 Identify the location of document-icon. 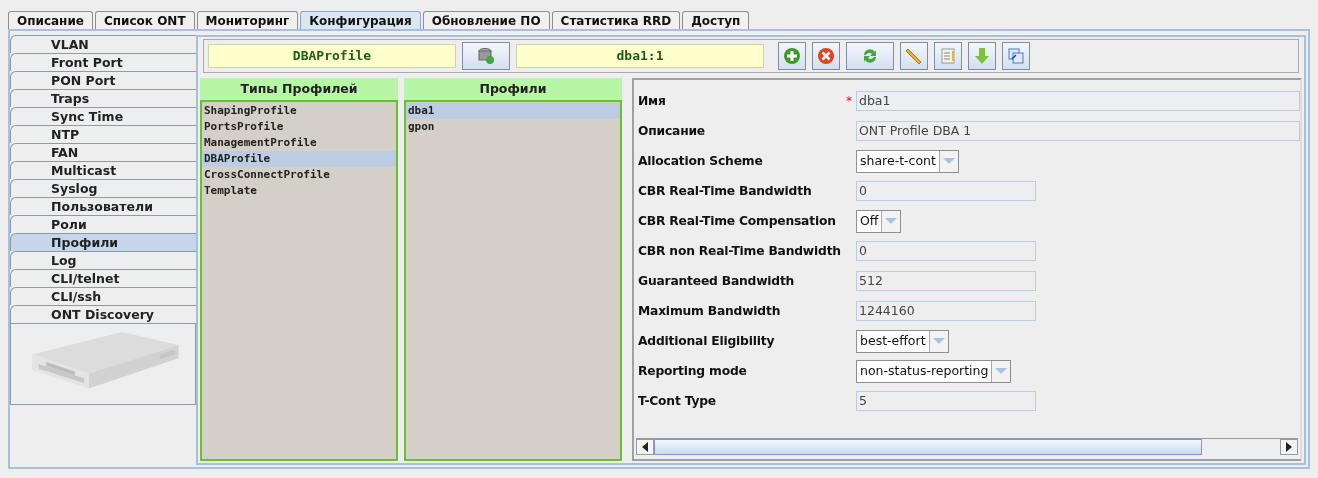
(948, 56).